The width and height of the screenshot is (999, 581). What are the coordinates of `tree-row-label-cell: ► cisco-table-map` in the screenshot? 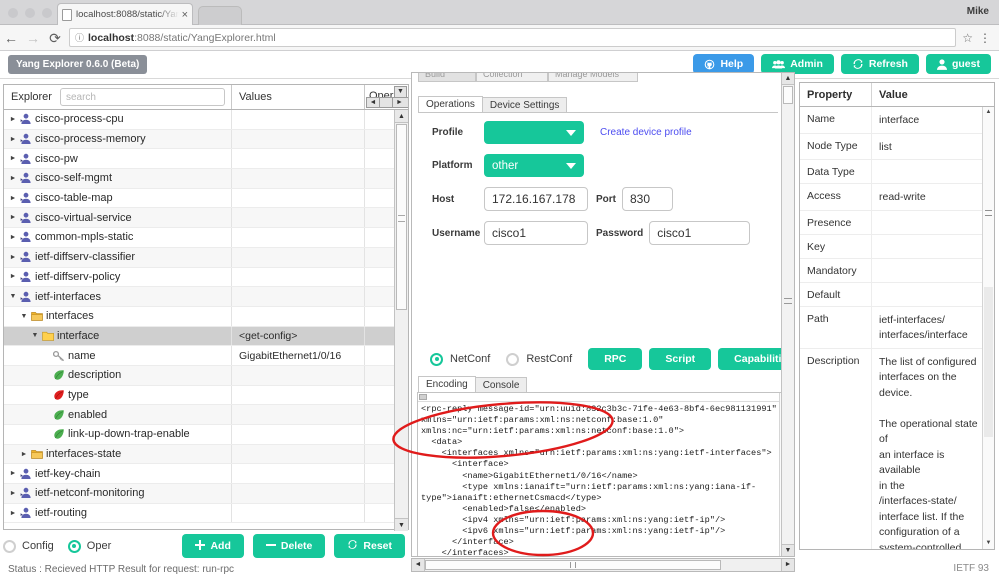 It's located at (118, 198).